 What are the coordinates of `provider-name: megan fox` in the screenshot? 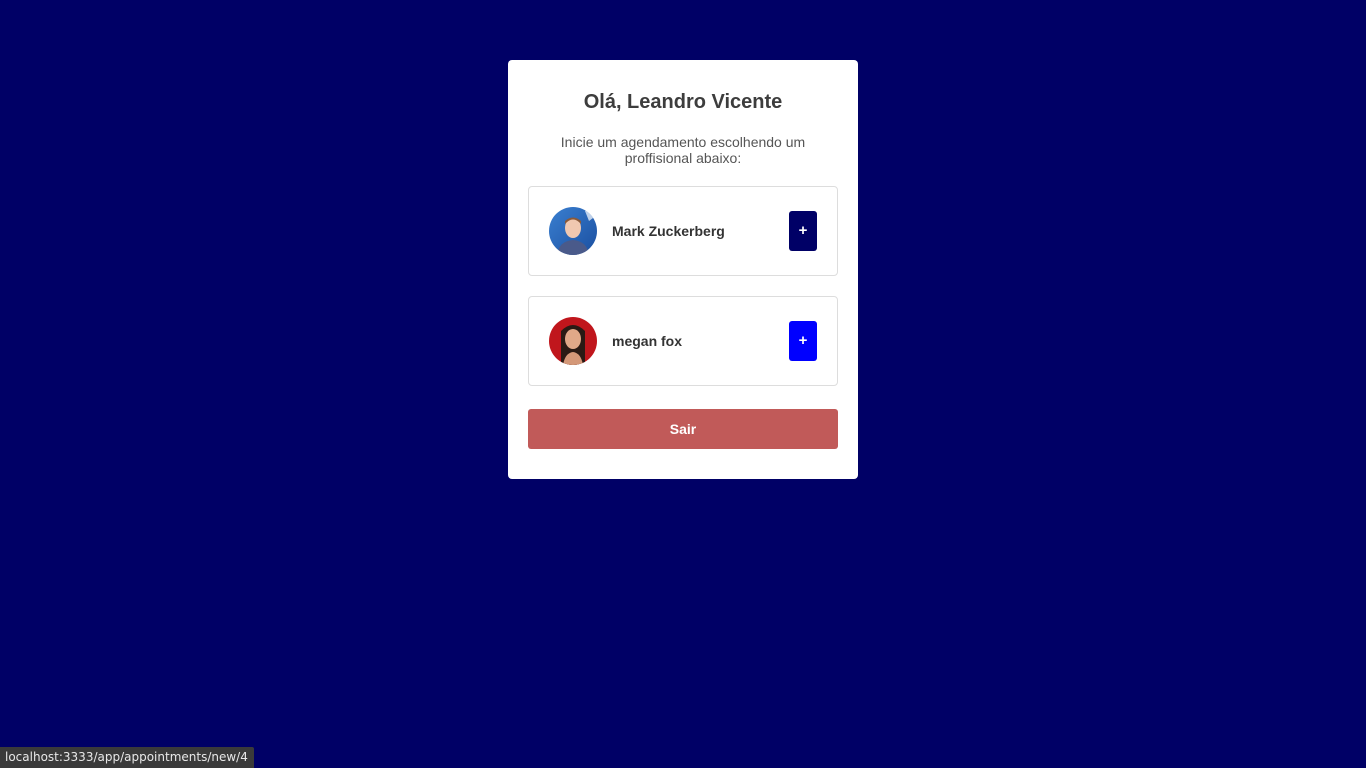 It's located at (647, 341).